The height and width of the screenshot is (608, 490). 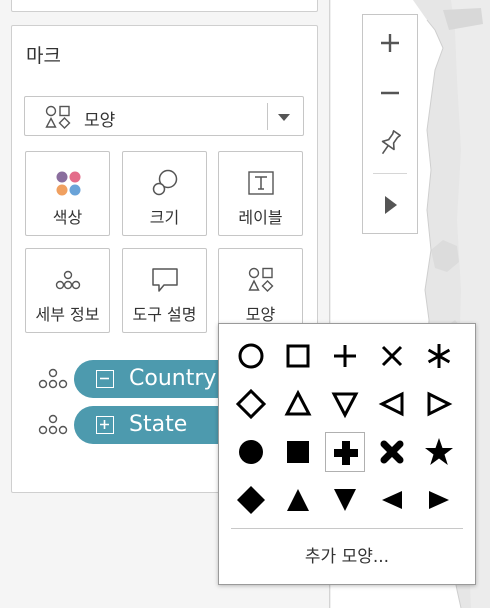 I want to click on triangle-left-filled-icon, so click(x=392, y=500).